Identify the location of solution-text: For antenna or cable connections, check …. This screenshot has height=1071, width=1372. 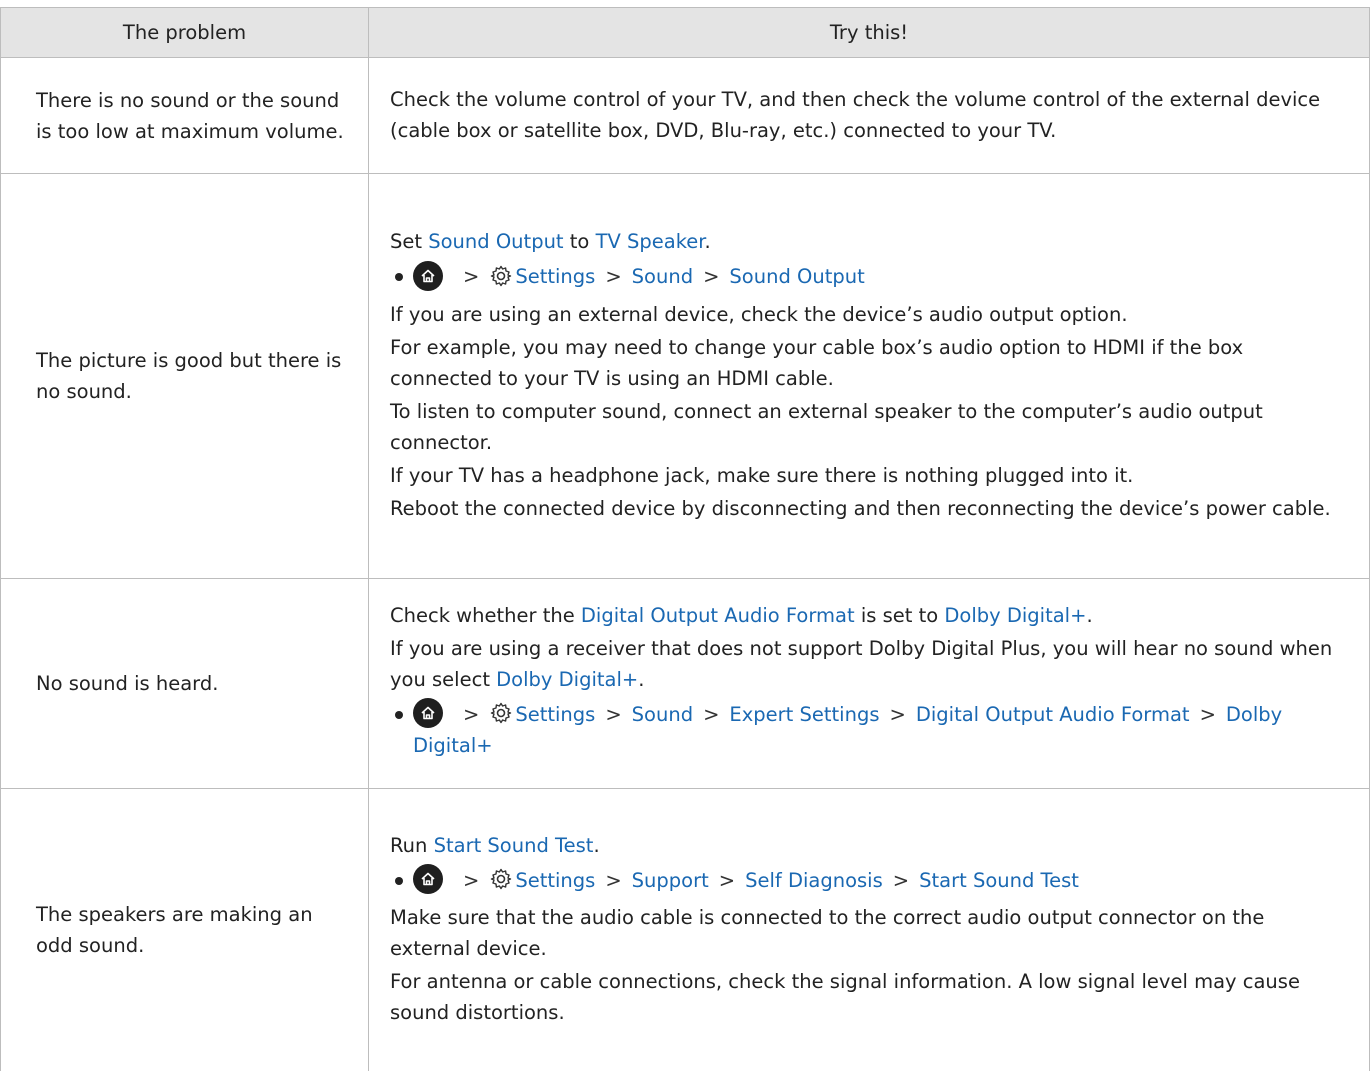
(845, 997).